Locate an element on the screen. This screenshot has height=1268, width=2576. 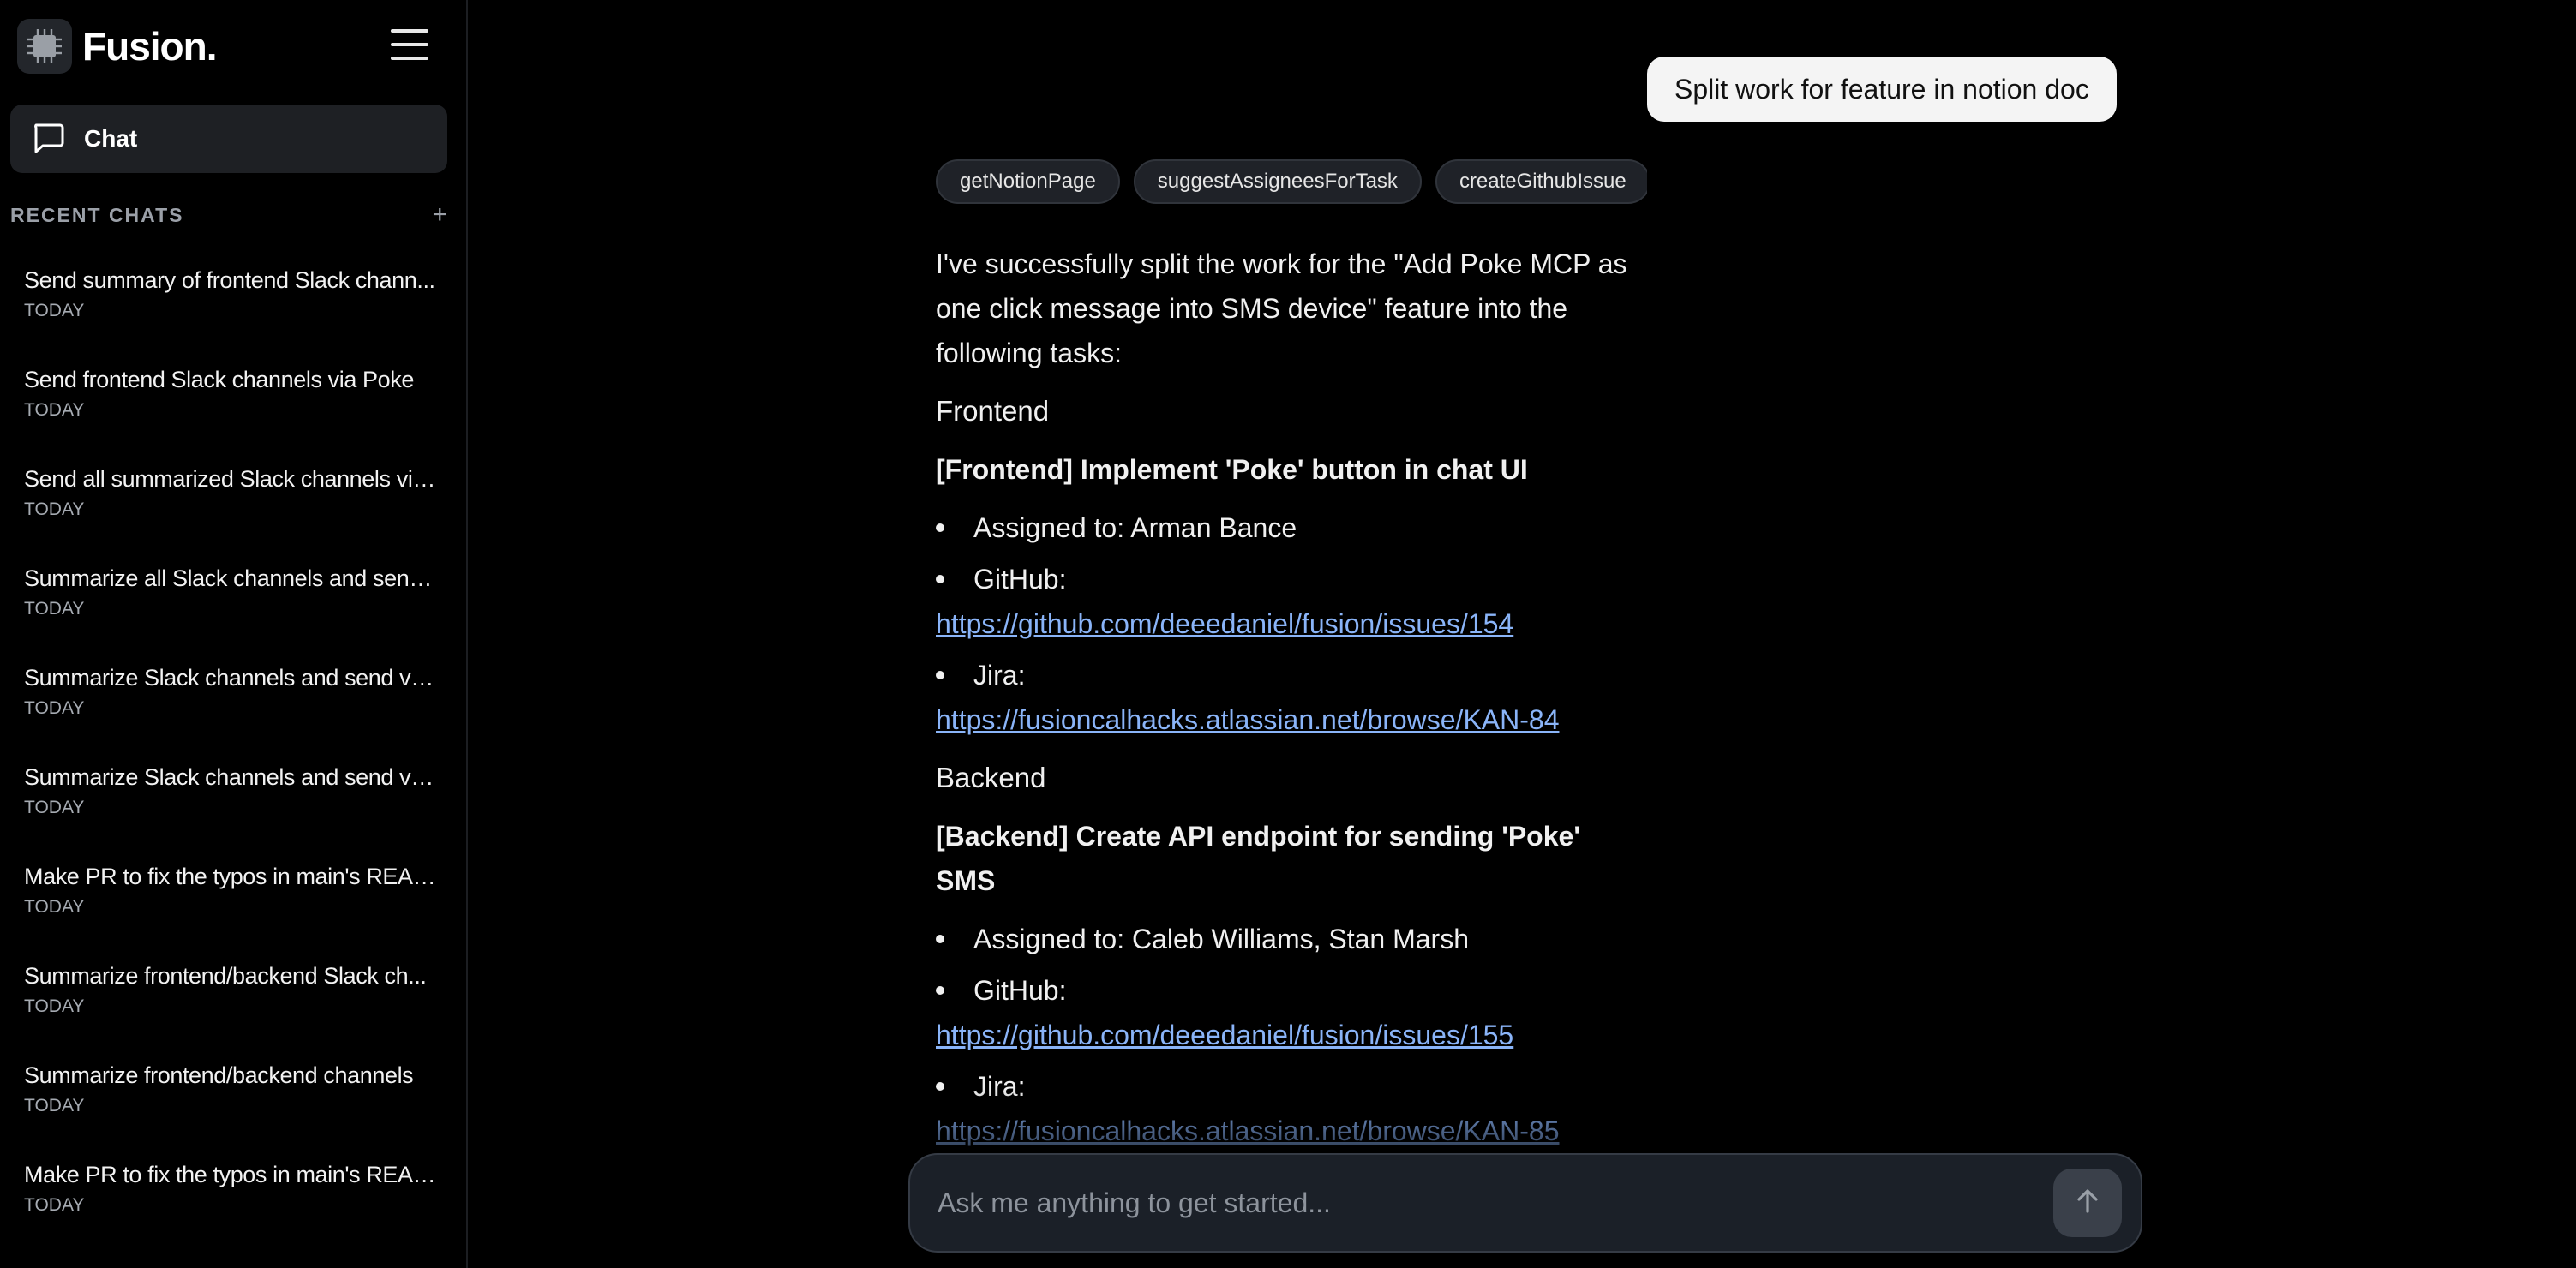
send-button is located at coordinates (2087, 1203).